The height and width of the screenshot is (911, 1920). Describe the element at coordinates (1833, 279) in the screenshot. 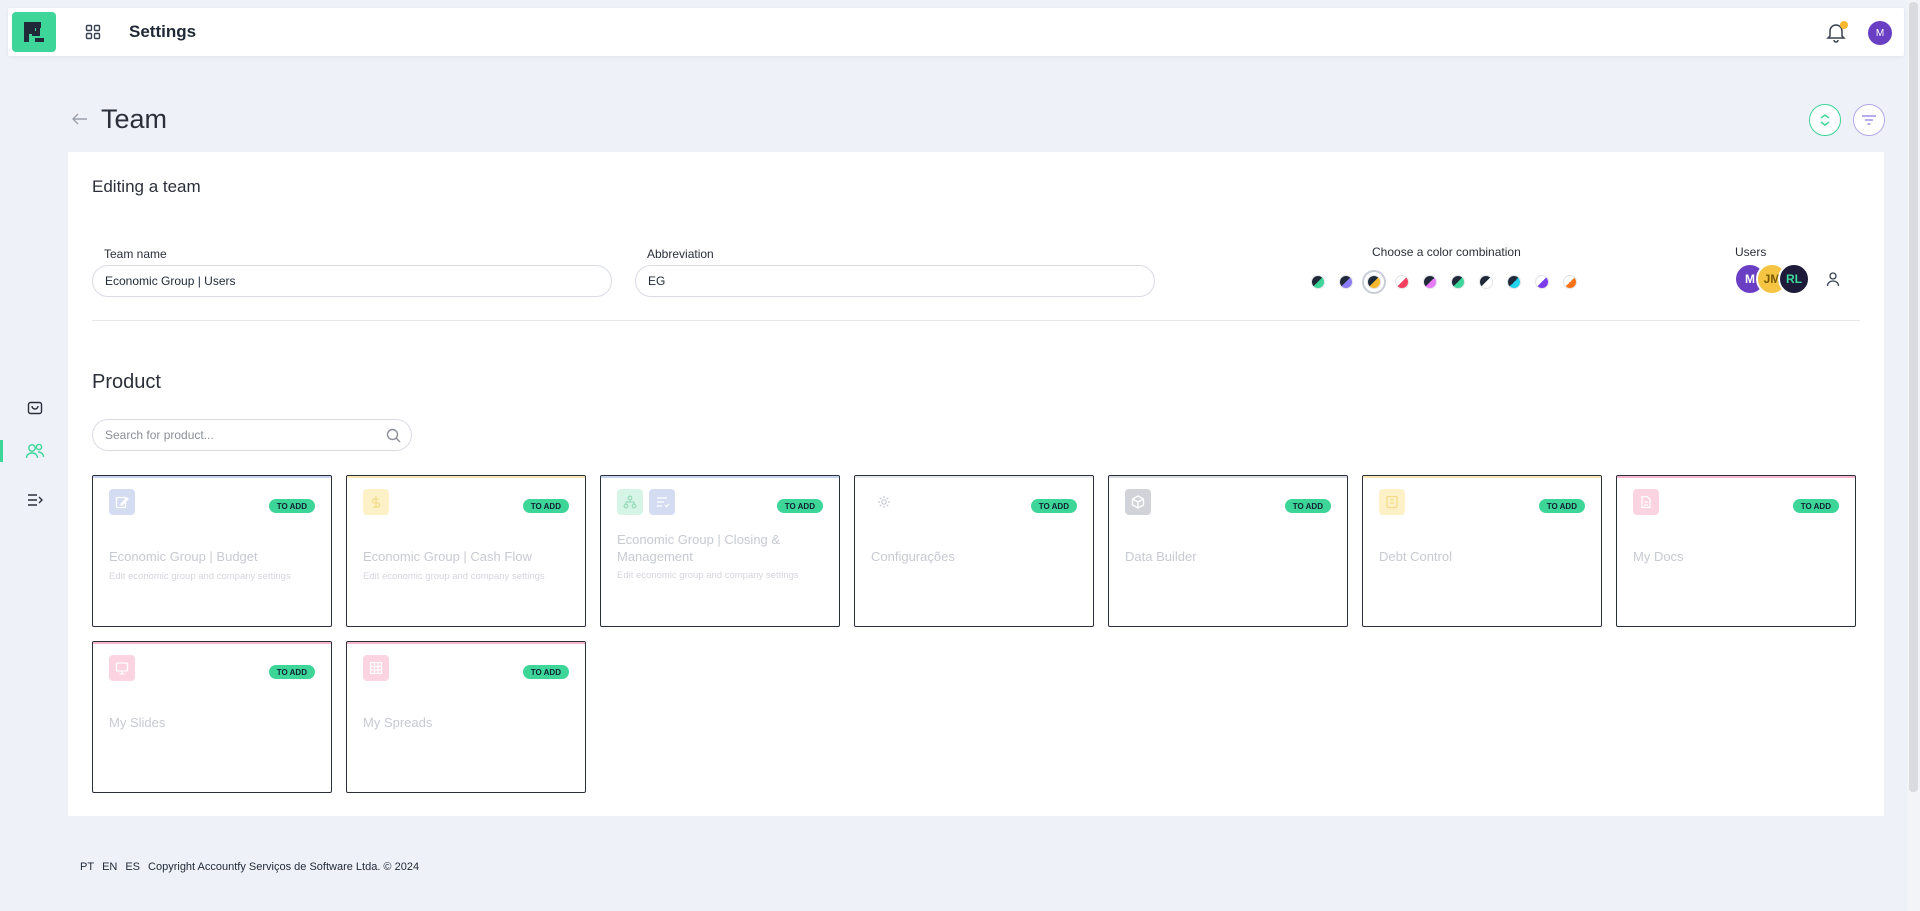

I see `add-user-icon` at that location.